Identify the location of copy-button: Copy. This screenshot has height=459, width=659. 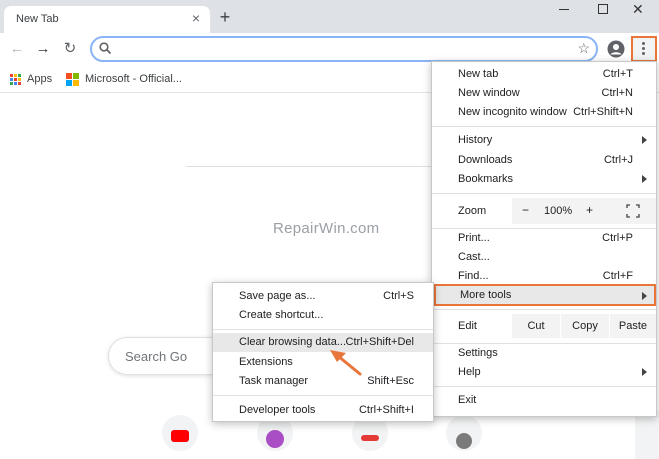
(585, 326).